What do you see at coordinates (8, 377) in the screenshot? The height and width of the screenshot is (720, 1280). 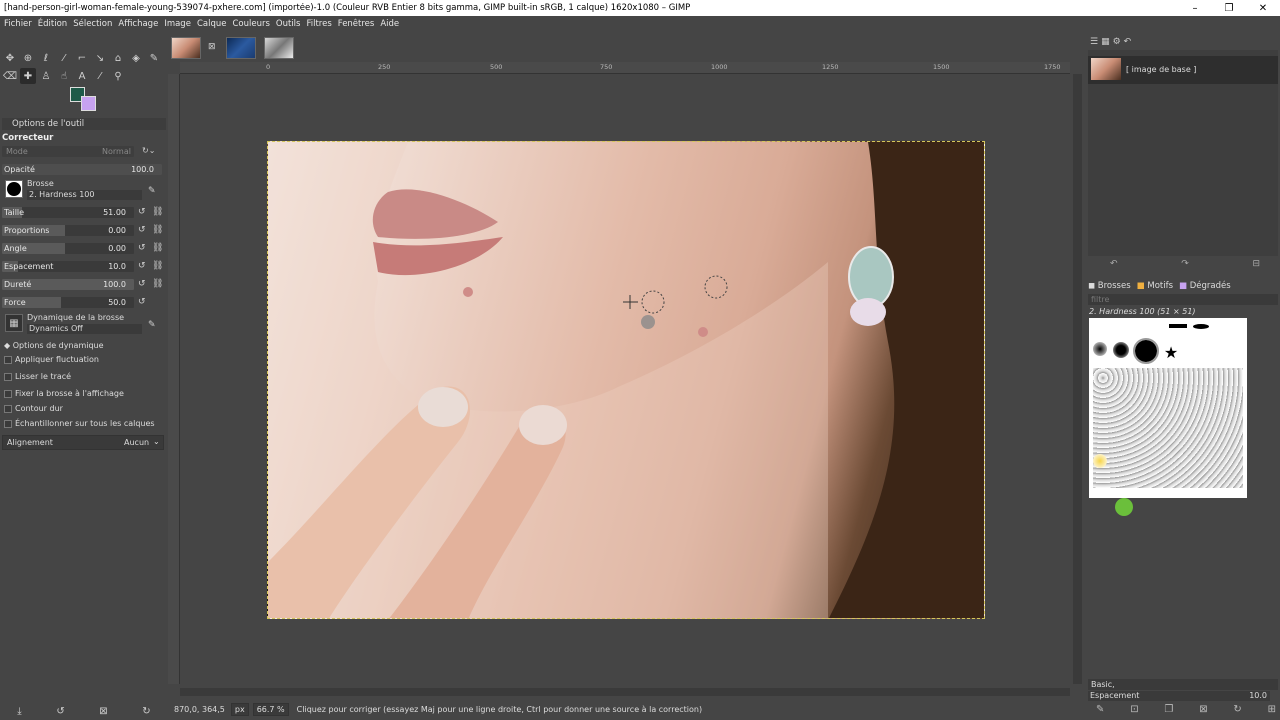 I see `smooth-stroke-checkbox` at bounding box center [8, 377].